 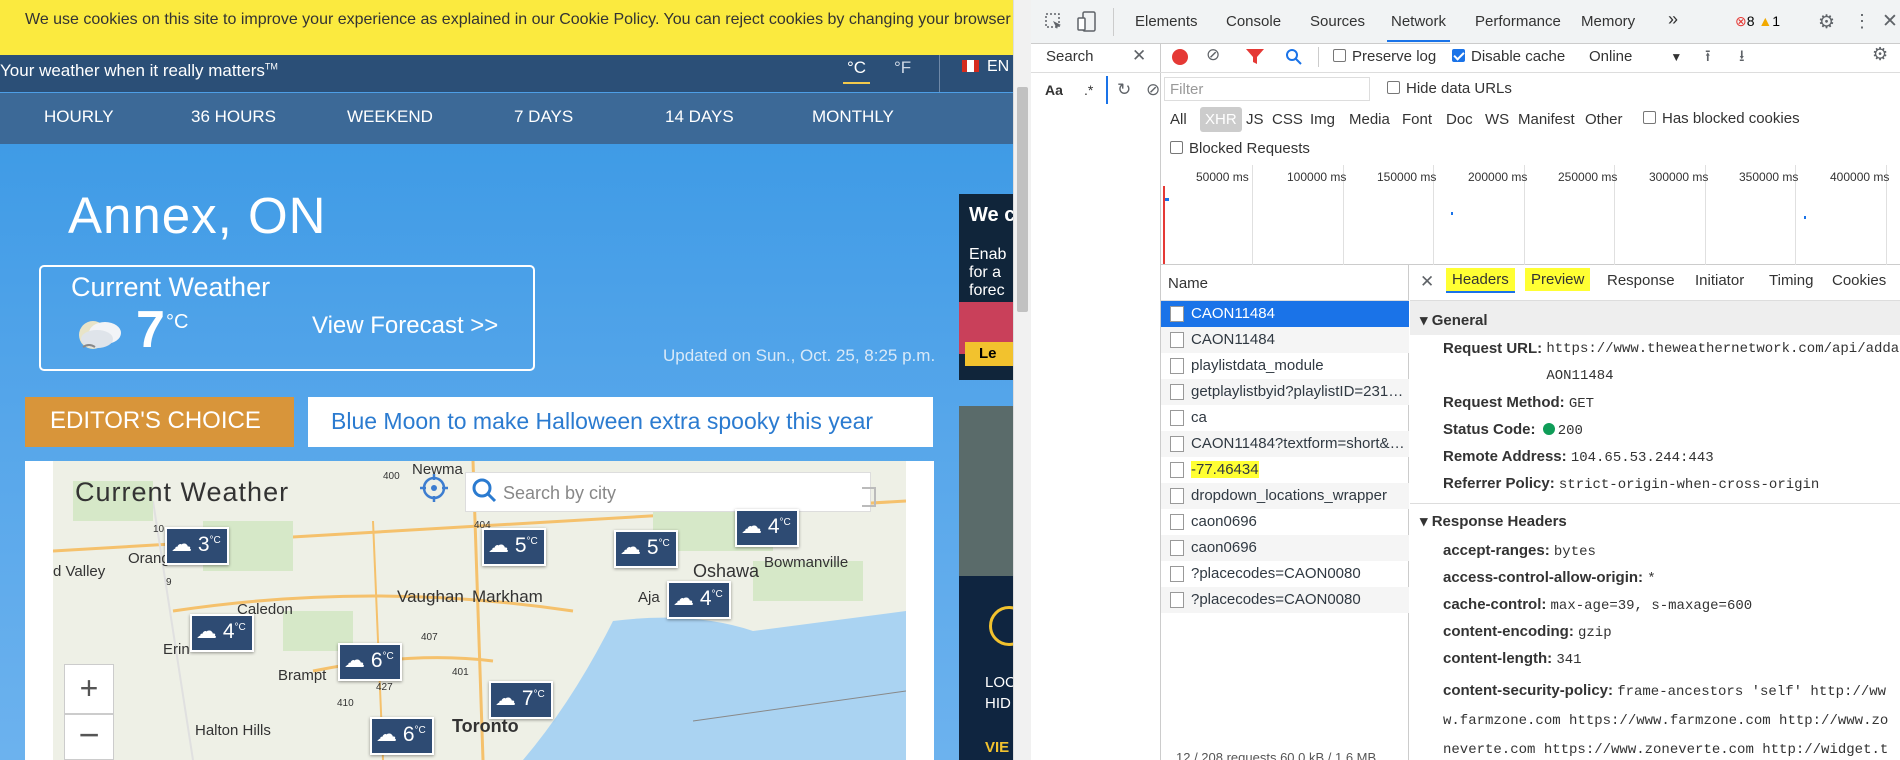 I want to click on type-filter-css: CSS, so click(x=1287, y=119).